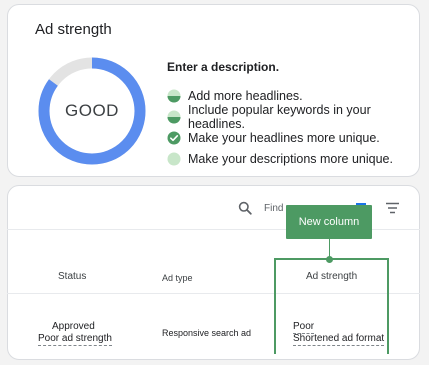  I want to click on new-column-callout: New column, so click(329, 222).